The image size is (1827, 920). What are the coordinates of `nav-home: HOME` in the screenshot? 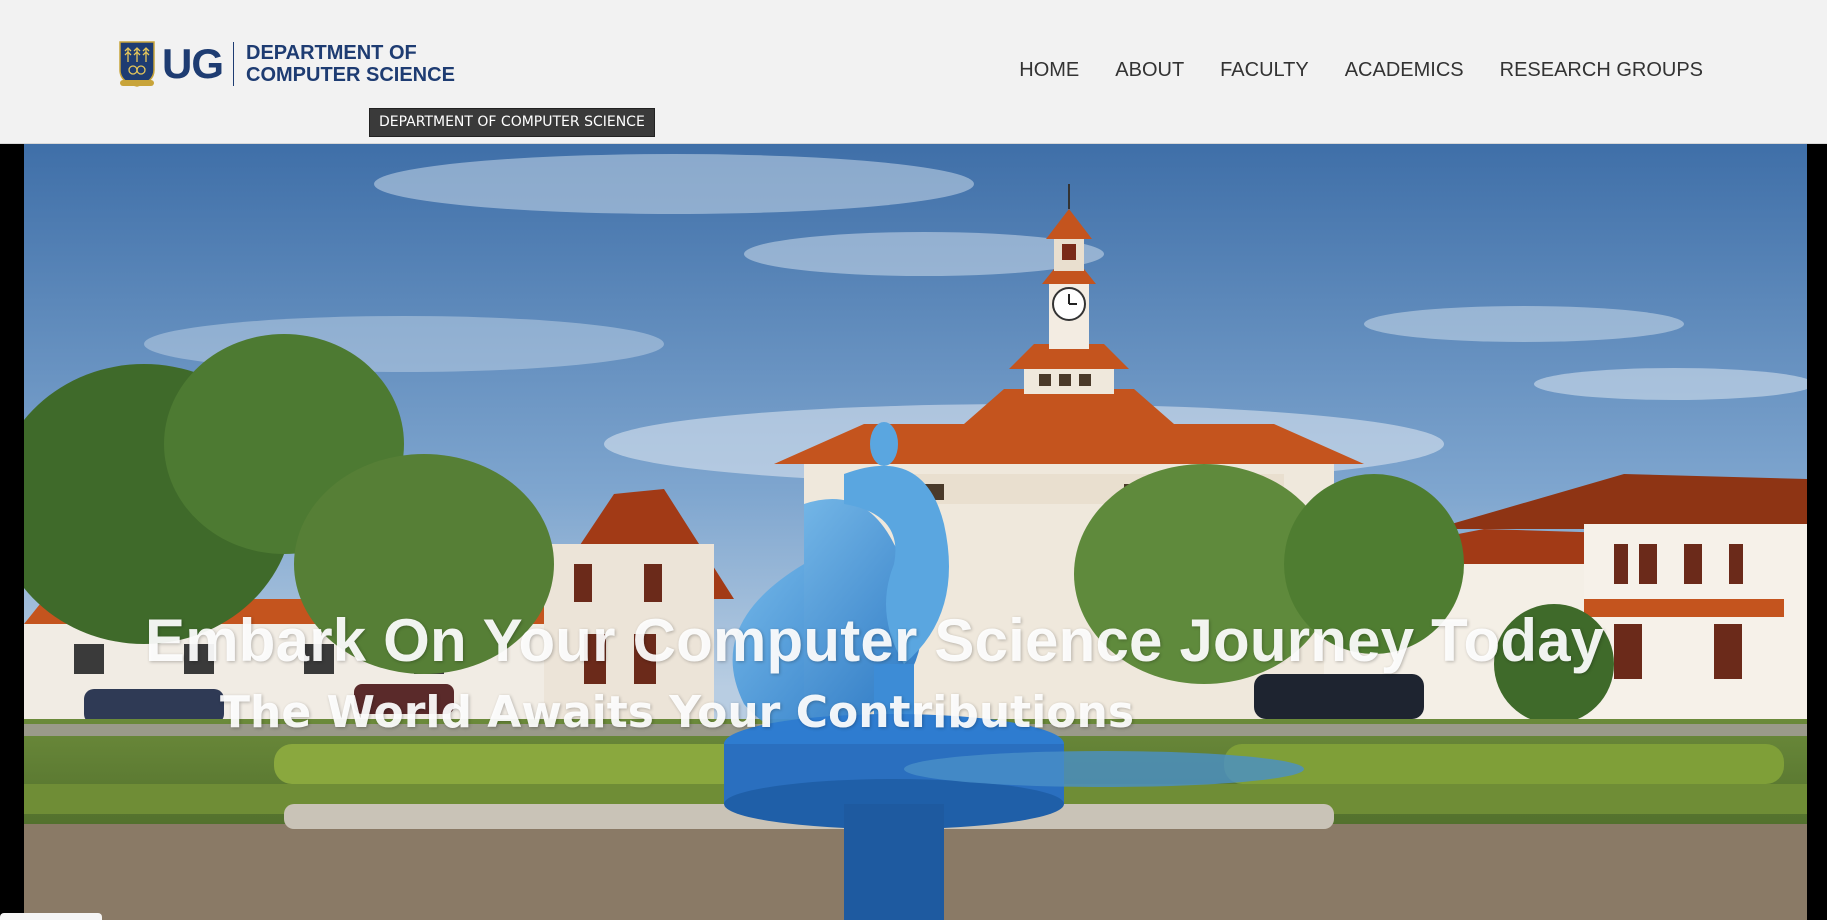 It's located at (1049, 70).